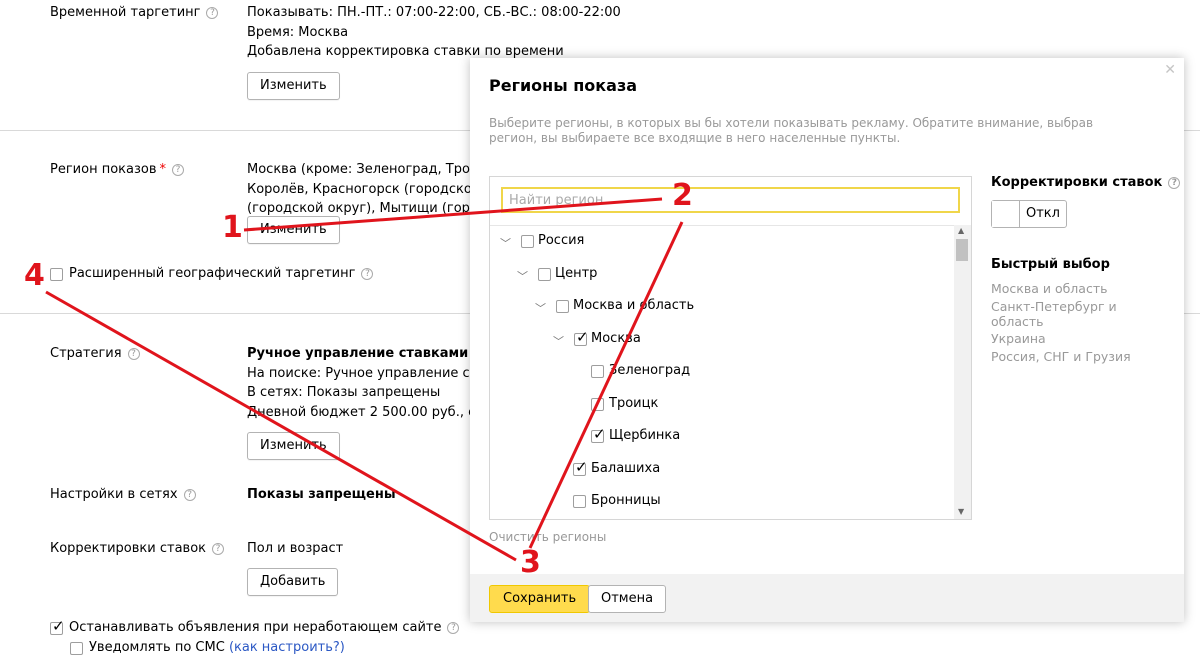 Image resolution: width=1200 pixels, height=655 pixels. What do you see at coordinates (547, 537) in the screenshot?
I see `clear-regions-link: Очистить регионы` at bounding box center [547, 537].